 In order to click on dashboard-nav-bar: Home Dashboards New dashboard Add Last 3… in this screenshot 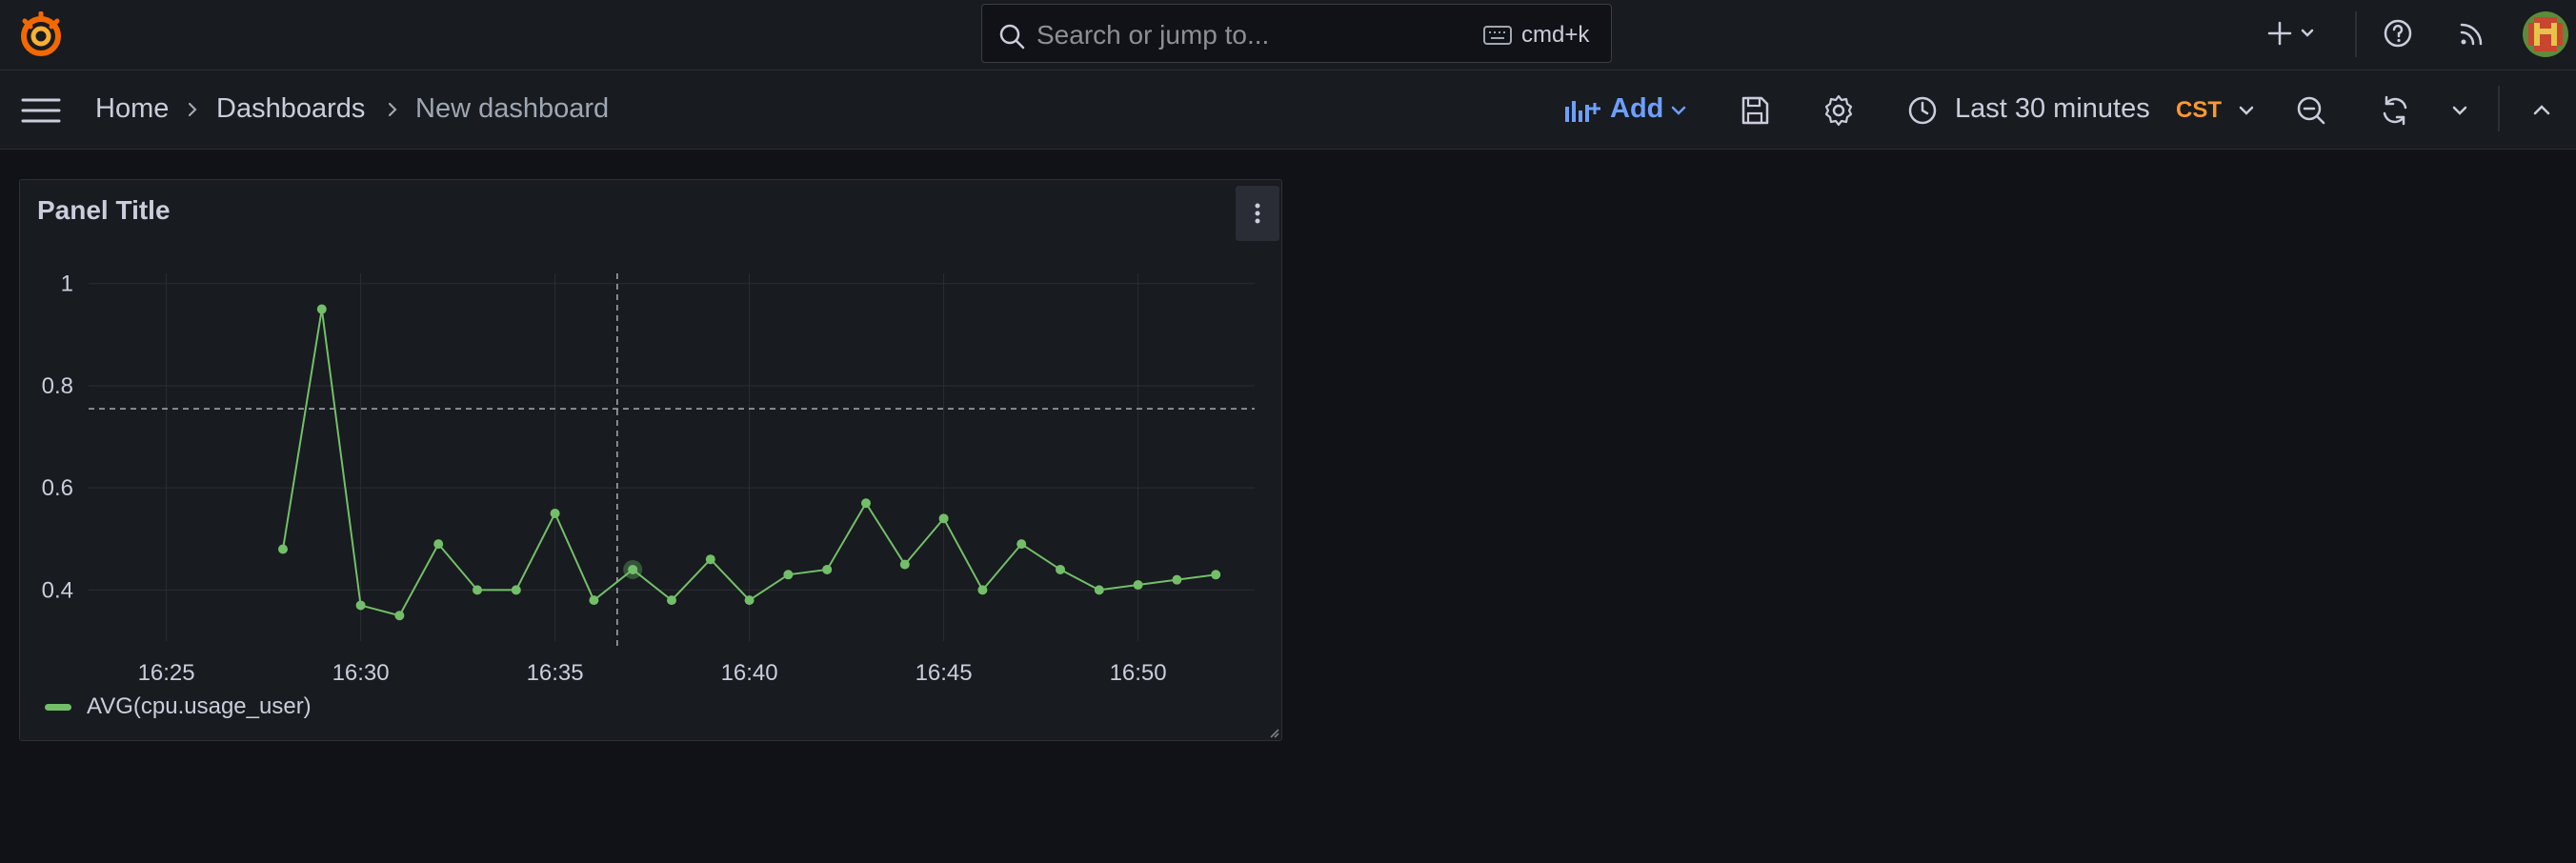, I will do `click(1288, 110)`.